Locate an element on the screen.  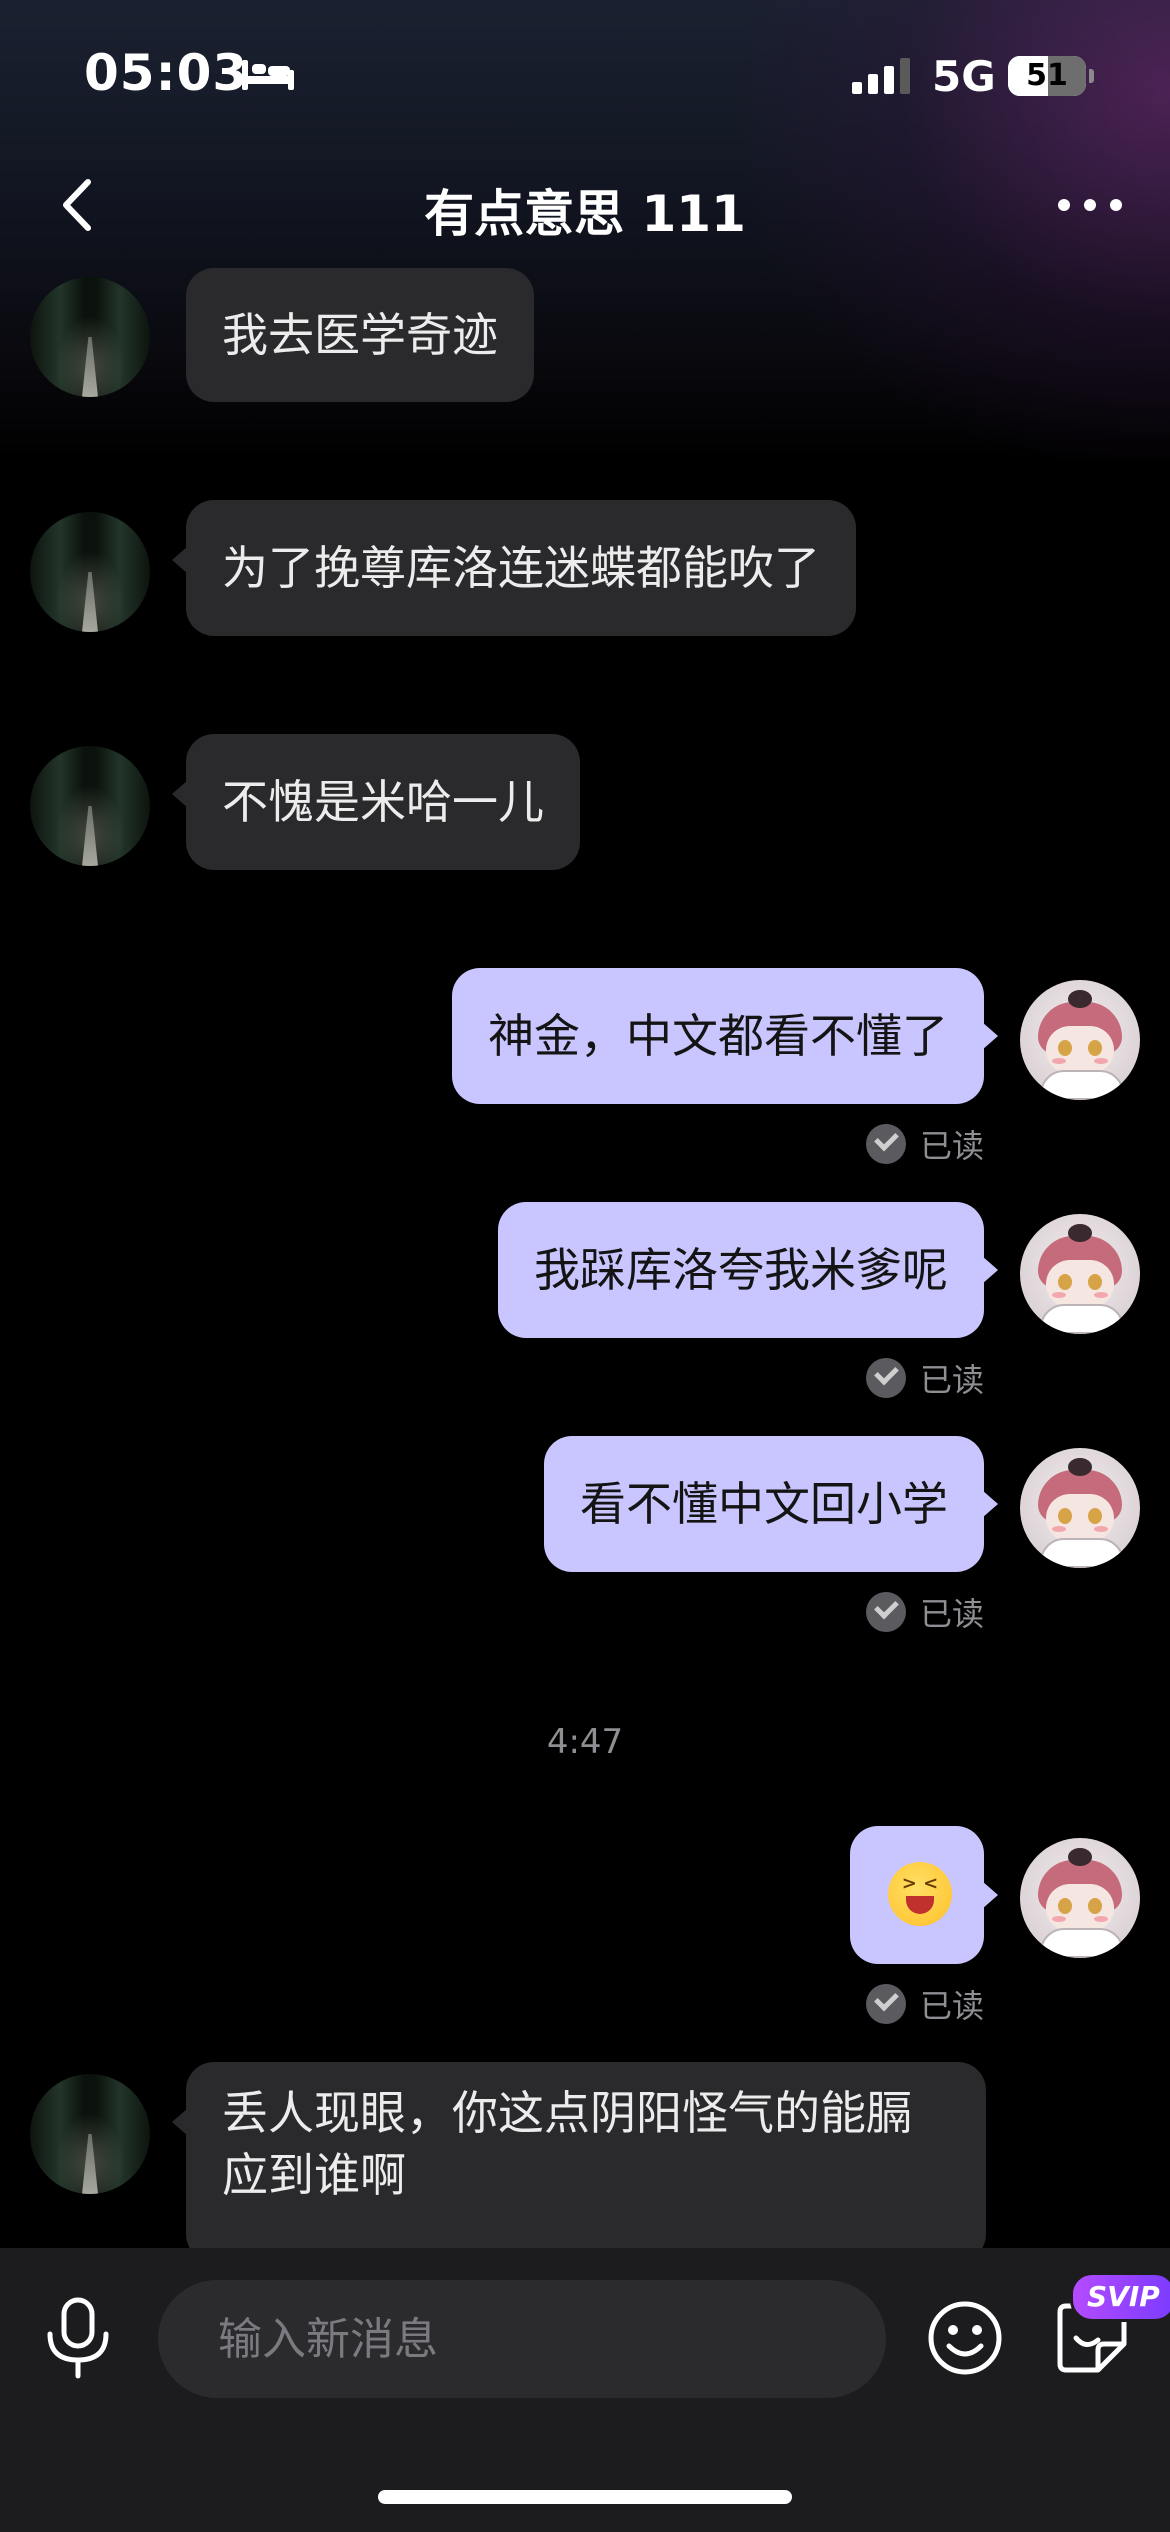
outgoing-emoji-bubble: > < is located at coordinates (924, 1895).